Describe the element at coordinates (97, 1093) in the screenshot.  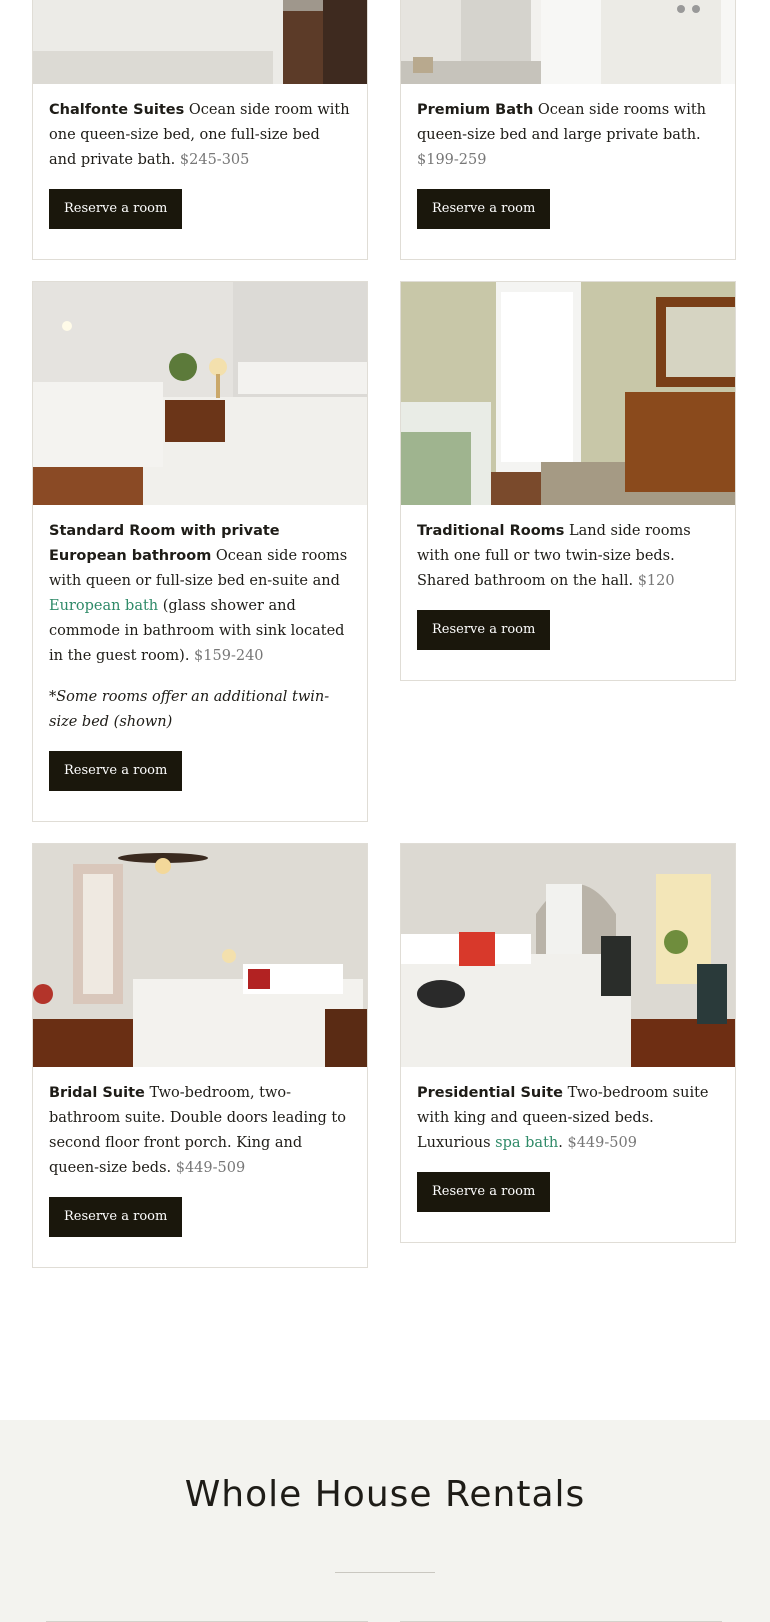
I see `room-name: Bridal Suite` at that location.